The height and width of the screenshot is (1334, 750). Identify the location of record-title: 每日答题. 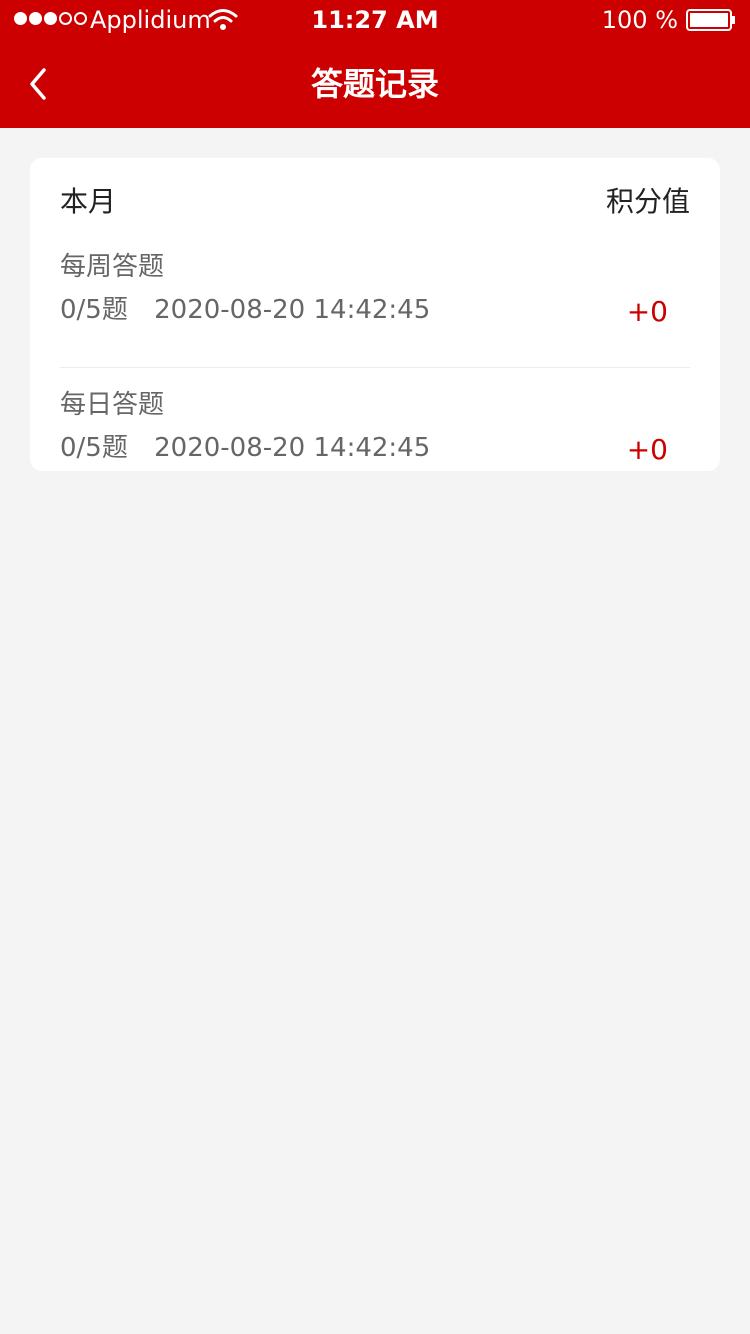
(112, 405).